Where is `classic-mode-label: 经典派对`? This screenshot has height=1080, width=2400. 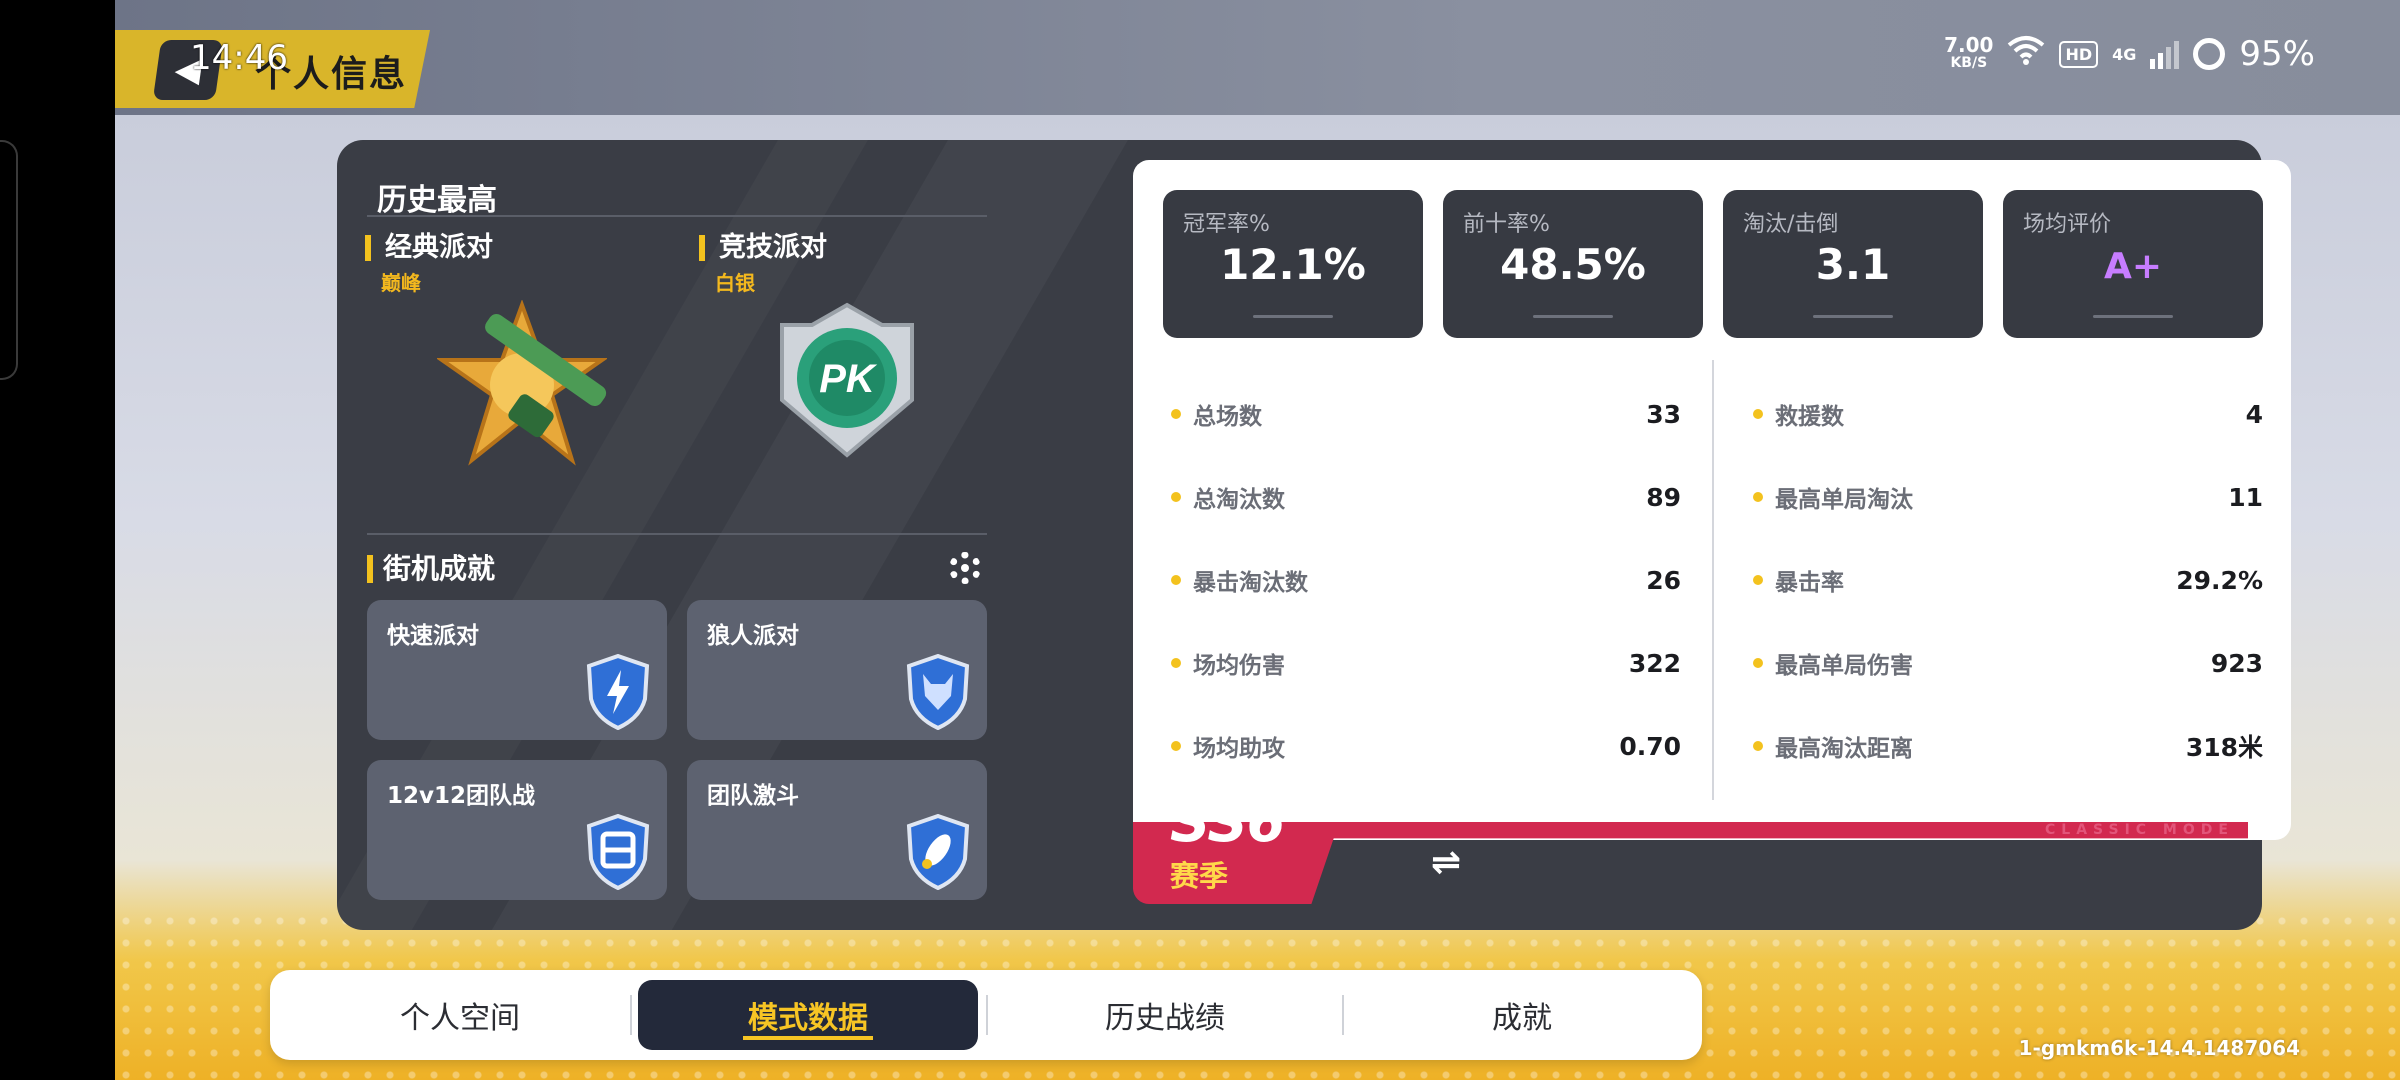
classic-mode-label: 经典派对 is located at coordinates (429, 247).